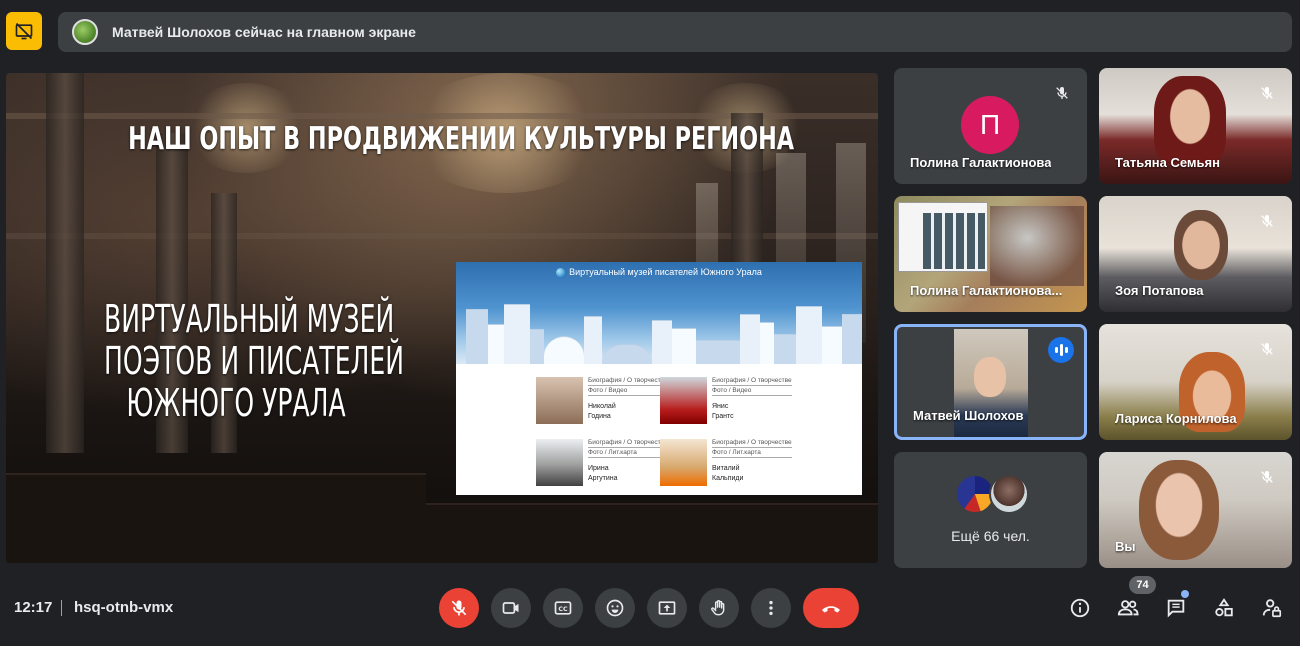 The width and height of the screenshot is (1300, 646). I want to click on leave-call-button, so click(831, 608).